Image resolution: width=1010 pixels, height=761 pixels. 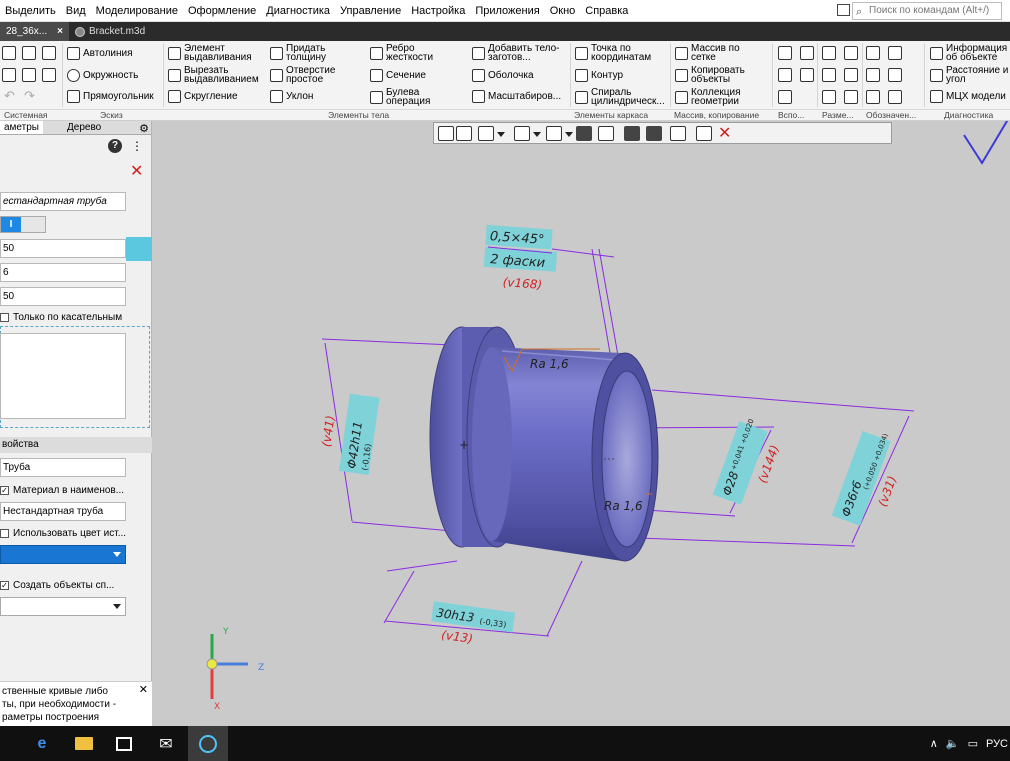 I want to click on only-tangent-checkbox: Только по касательным, so click(x=61, y=317).